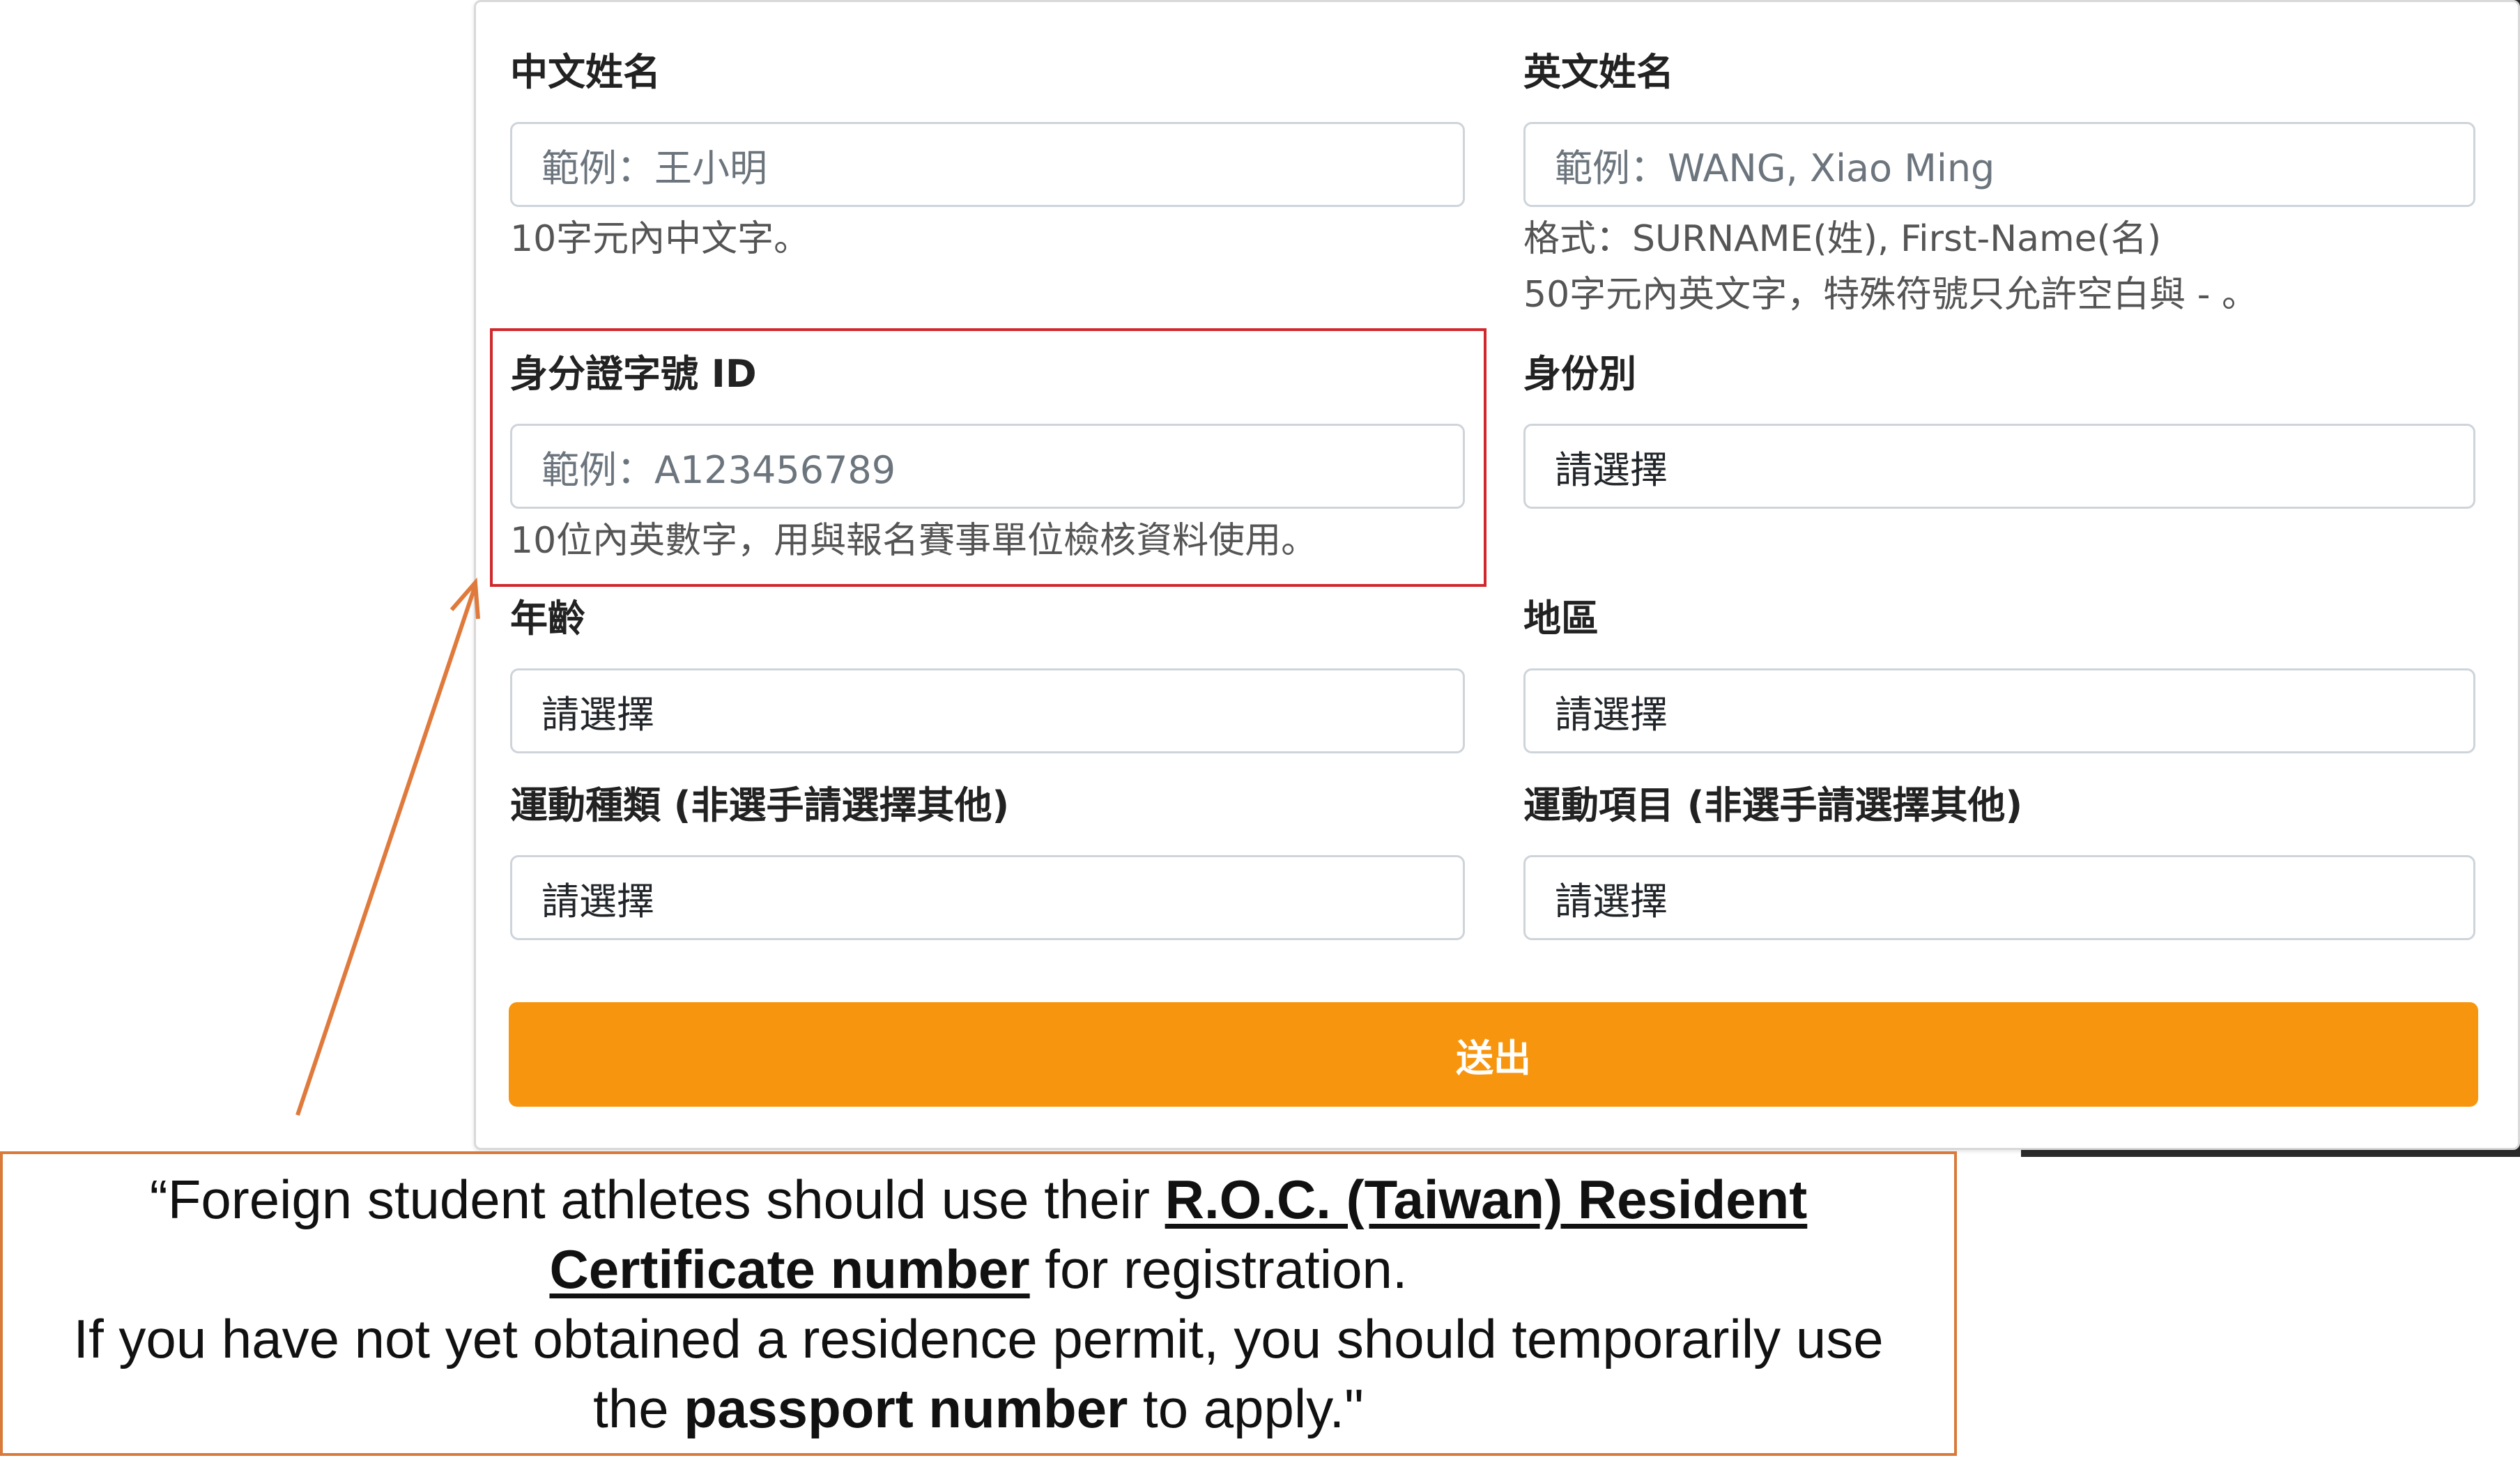  Describe the element at coordinates (760, 805) in the screenshot. I see `sport-type-label: 運動種類 (非選手請選擇其他)` at that location.